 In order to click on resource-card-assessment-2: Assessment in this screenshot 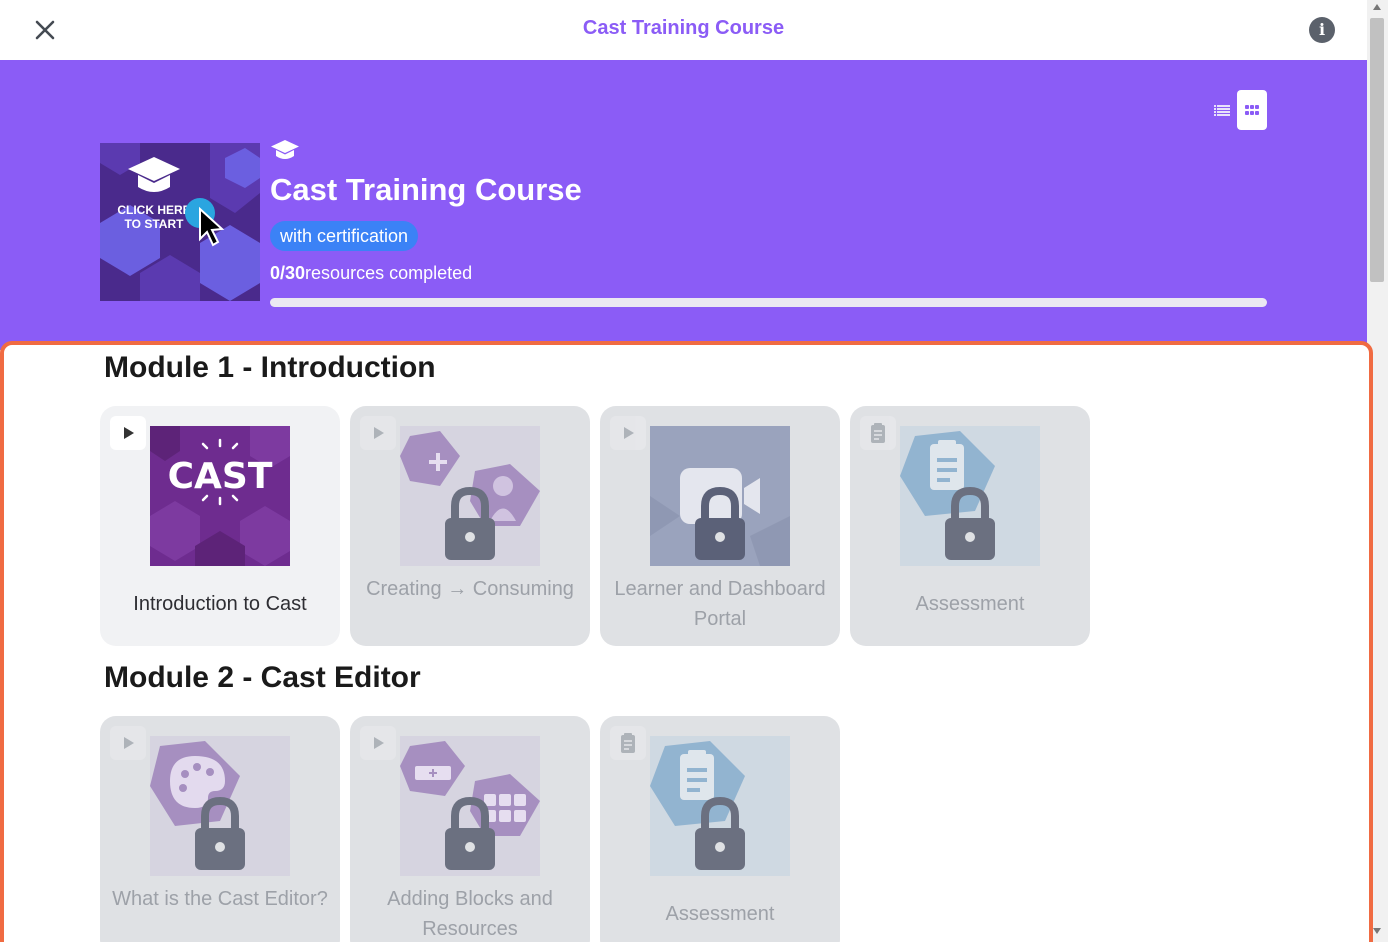, I will do `click(720, 829)`.